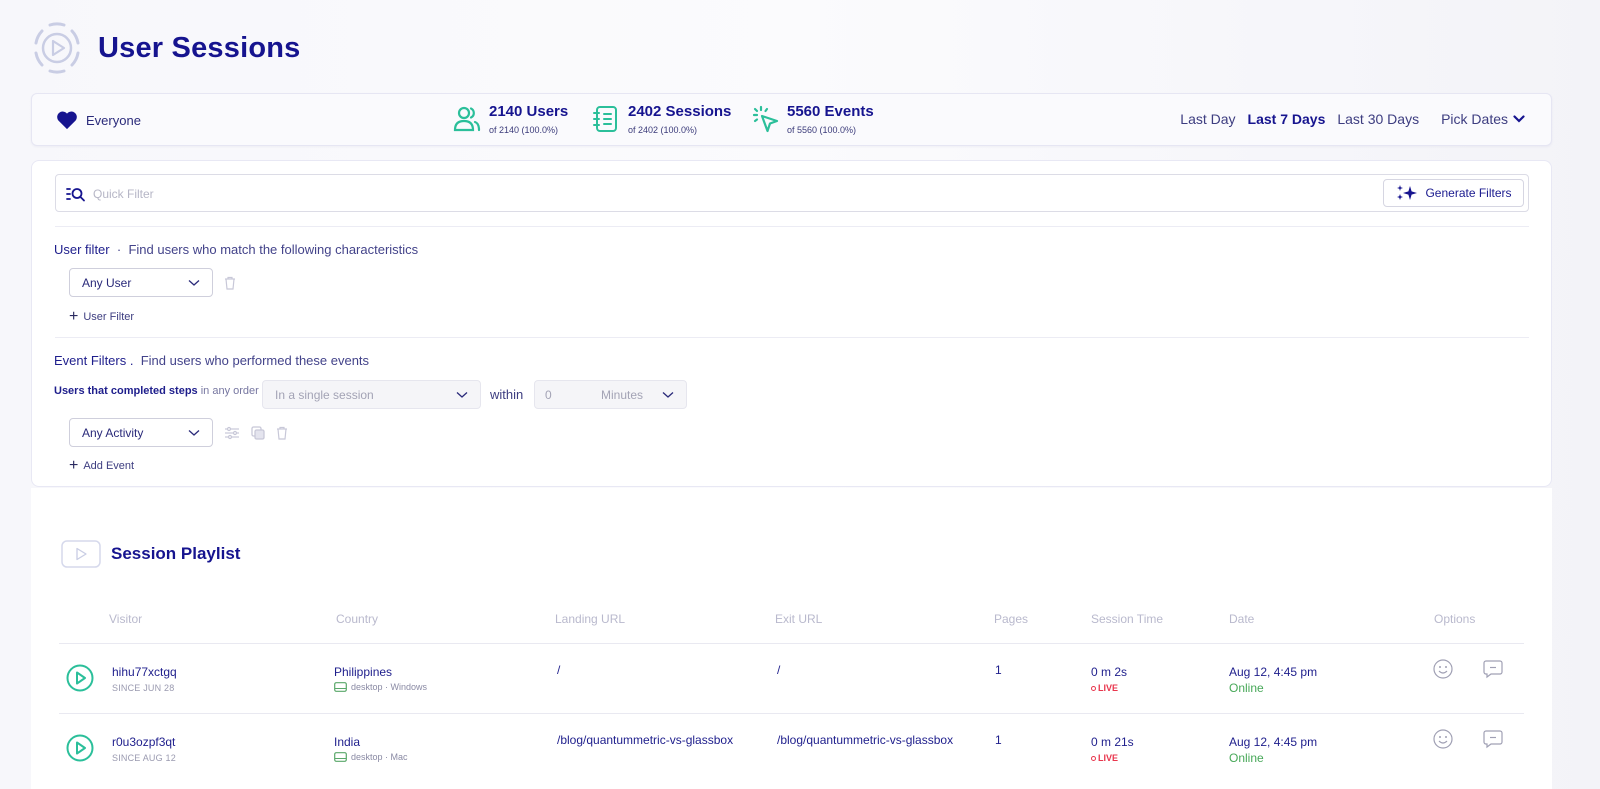 The height and width of the screenshot is (789, 1600). I want to click on range-last-day: Last Day, so click(1207, 119).